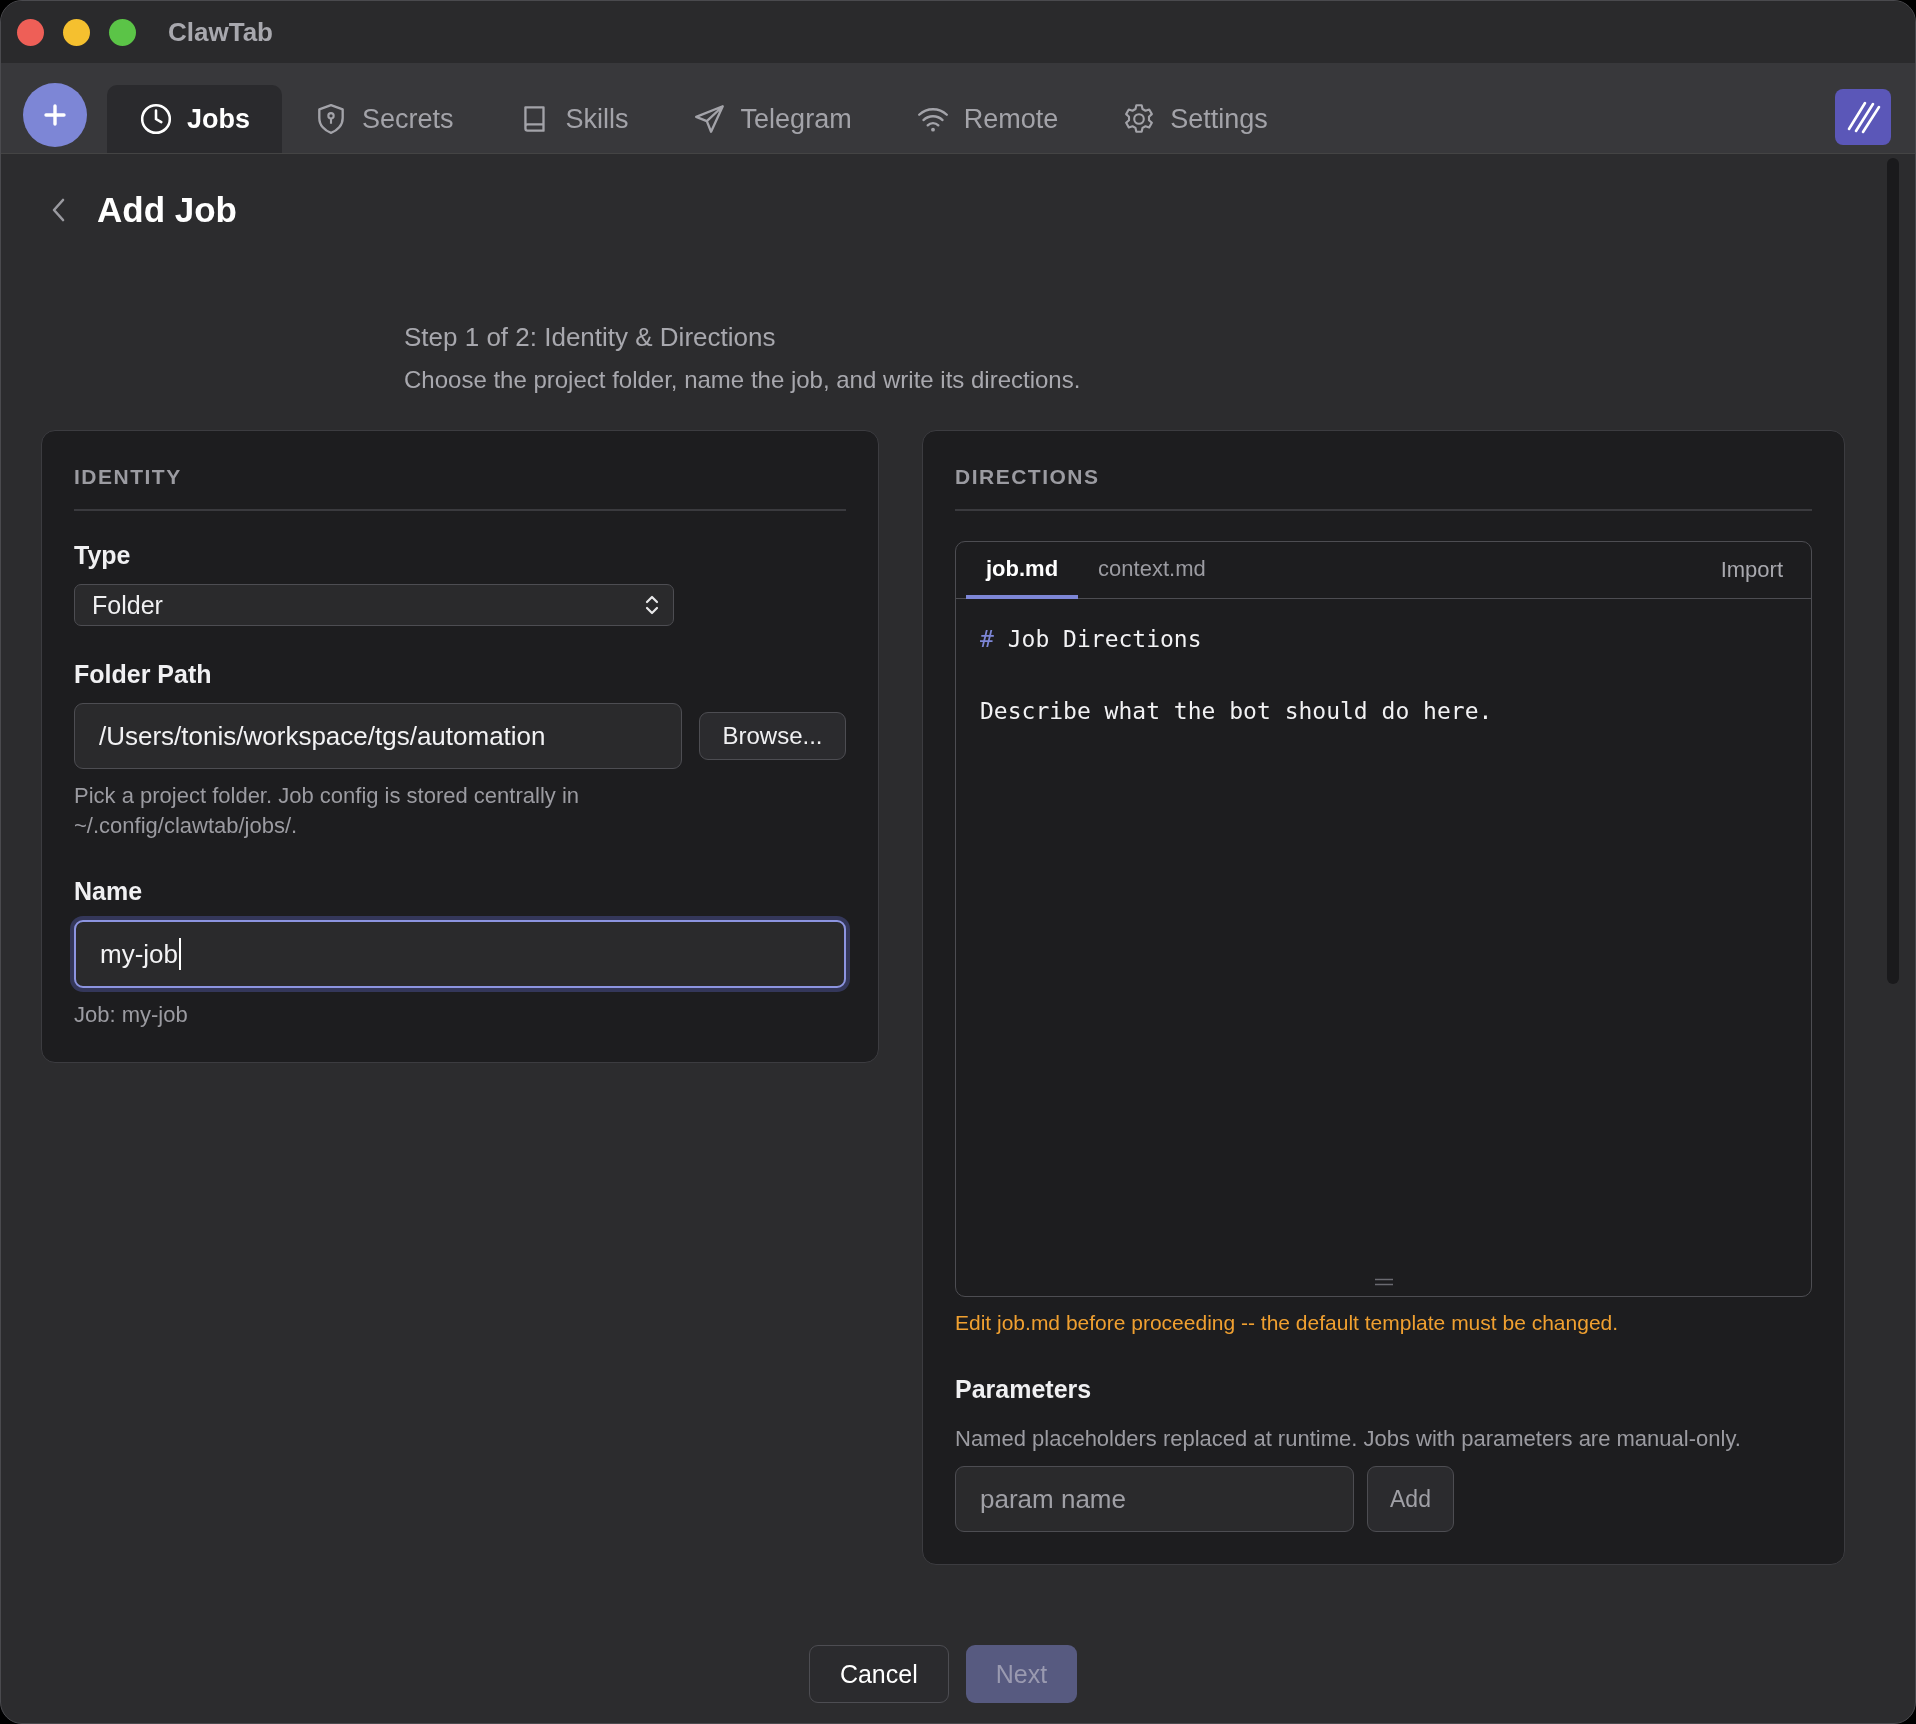 This screenshot has height=1724, width=1916. I want to click on param-name-field: param name, so click(1154, 1499).